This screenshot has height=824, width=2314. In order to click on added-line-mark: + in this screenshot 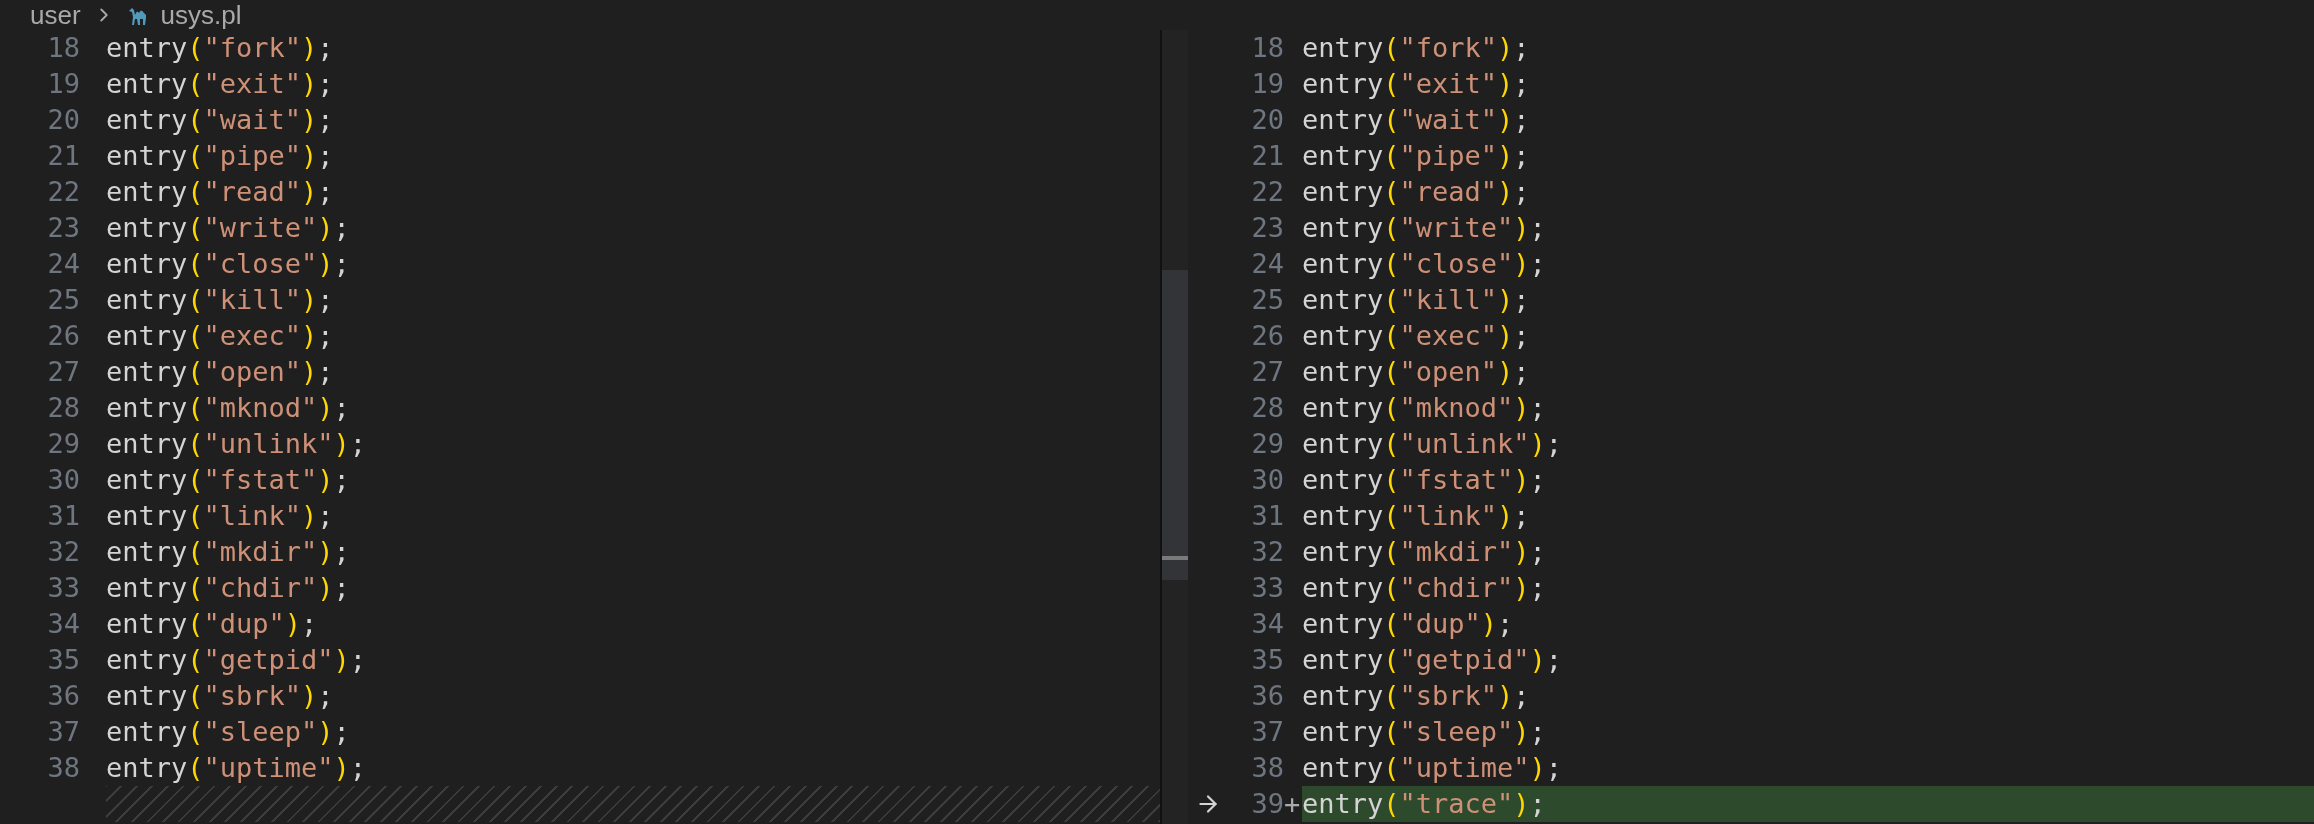, I will do `click(1292, 803)`.